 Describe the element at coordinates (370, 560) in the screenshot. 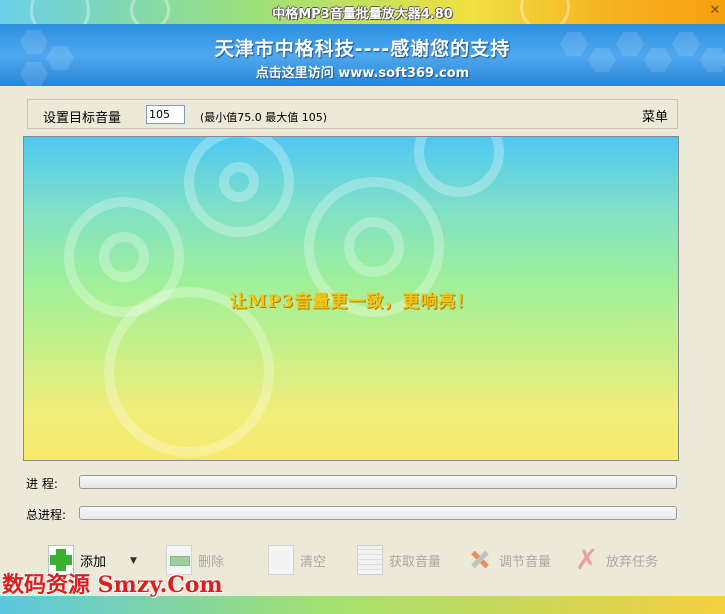

I see `get-volume-icon` at that location.